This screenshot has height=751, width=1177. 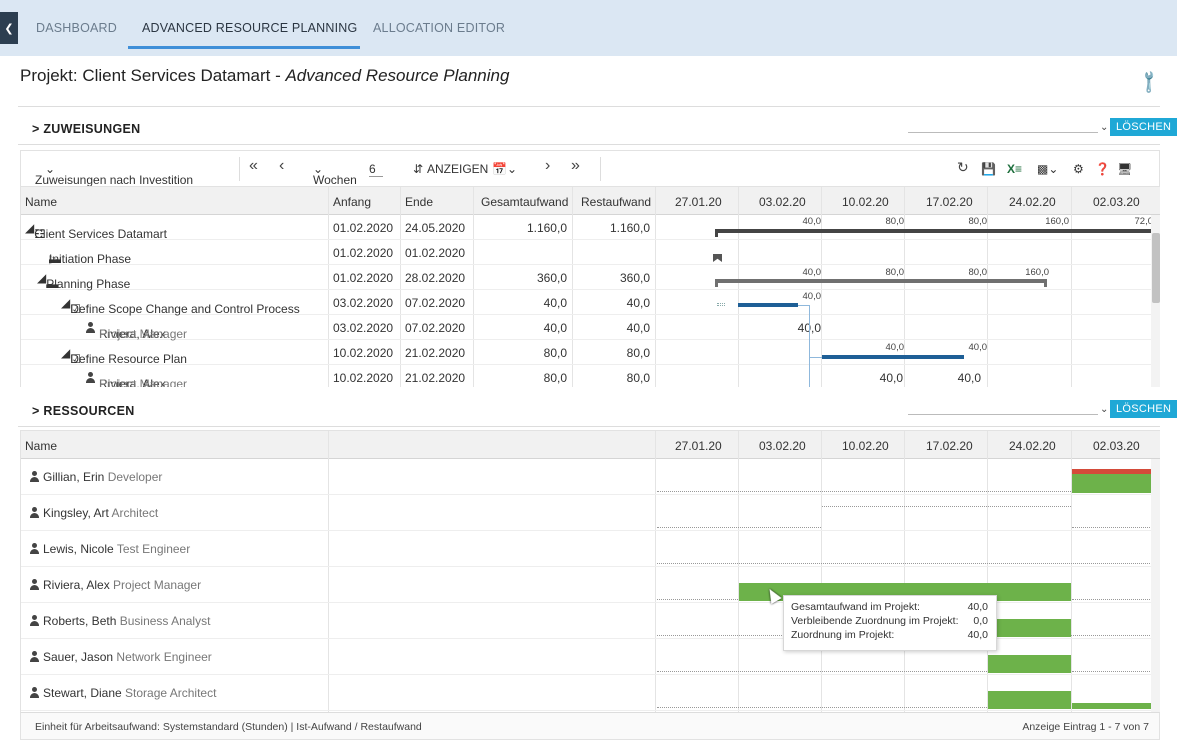 What do you see at coordinates (335, 174) in the screenshot?
I see `unit-select: Wochen ⌄` at bounding box center [335, 174].